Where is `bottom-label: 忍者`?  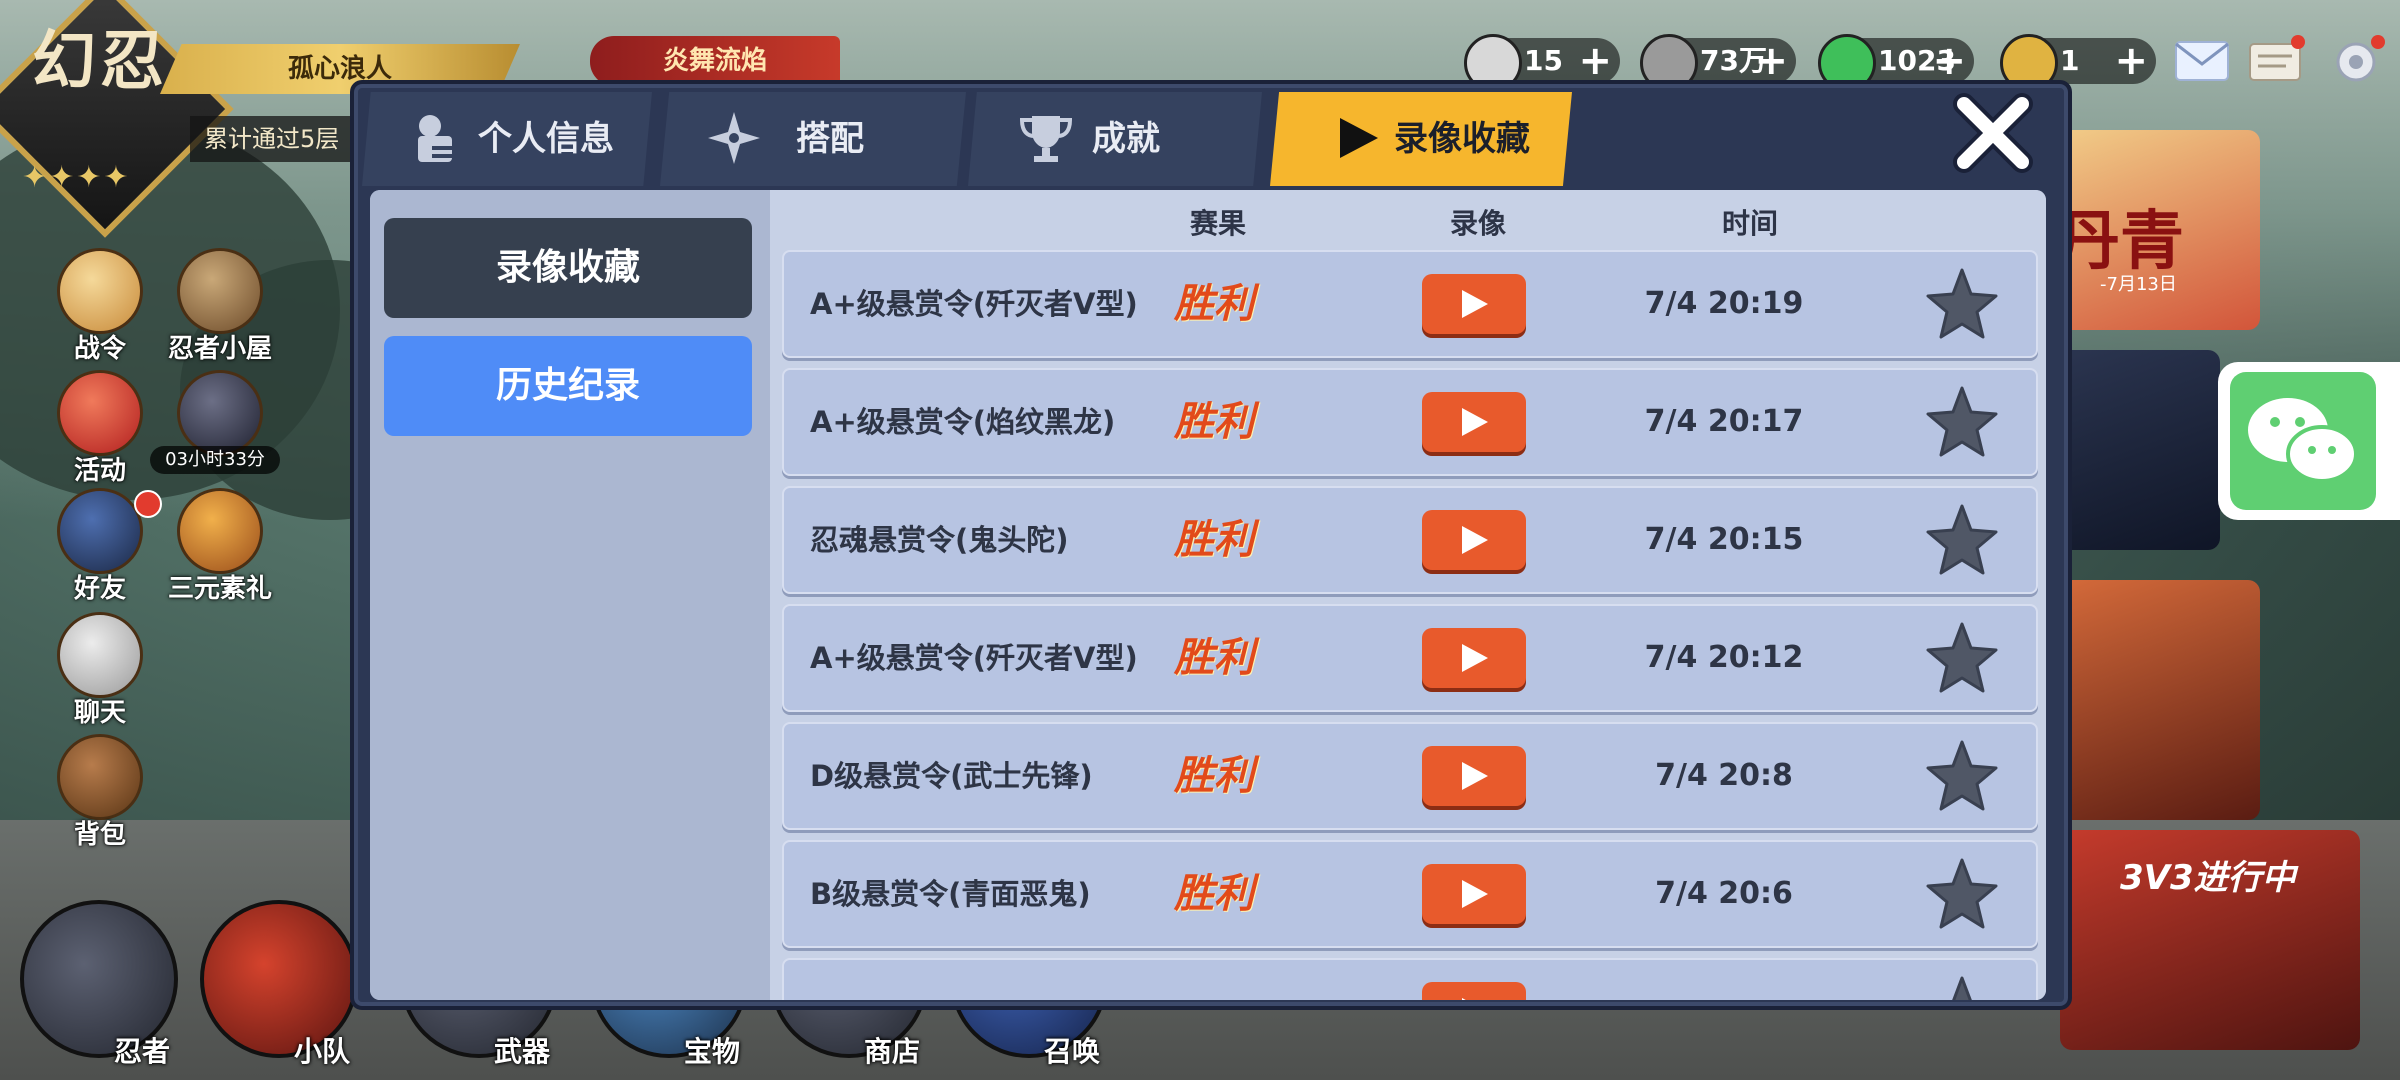 bottom-label: 忍者 is located at coordinates (141, 1051).